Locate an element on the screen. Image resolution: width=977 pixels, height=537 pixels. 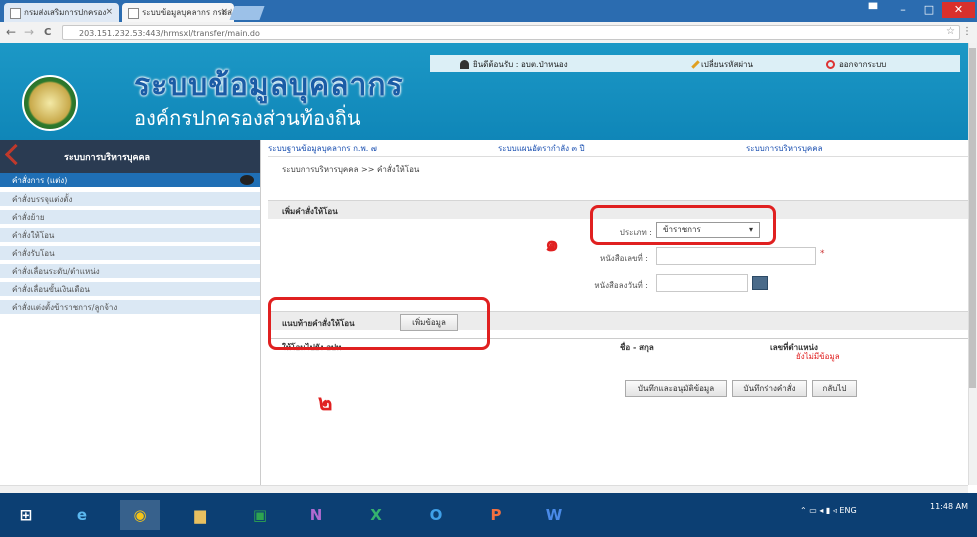
change-password-link: เปลี่ยนรหัสผ่าน is located at coordinates (722, 64).